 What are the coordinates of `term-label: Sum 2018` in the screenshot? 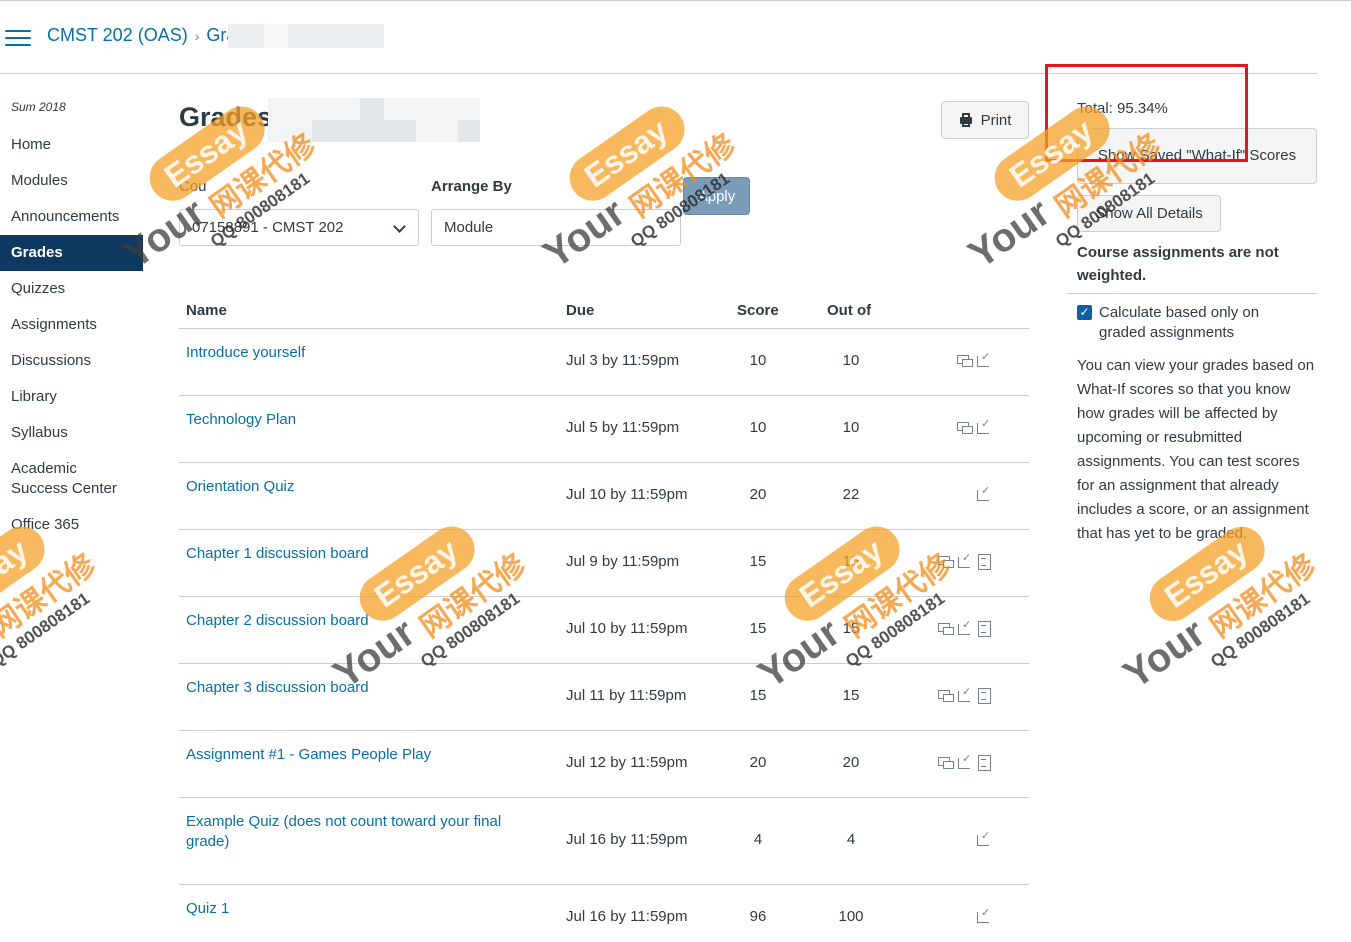 It's located at (38, 107).